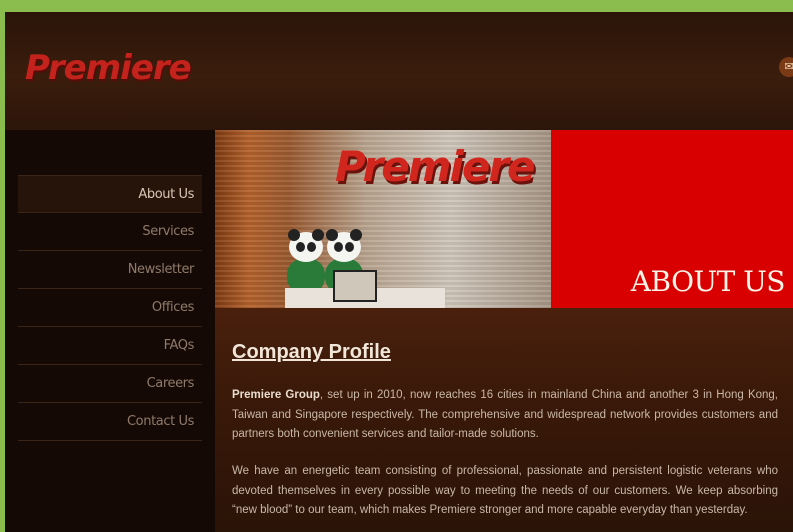 This screenshot has height=532, width=793. What do you see at coordinates (306, 261) in the screenshot?
I see `panda-figure-left` at bounding box center [306, 261].